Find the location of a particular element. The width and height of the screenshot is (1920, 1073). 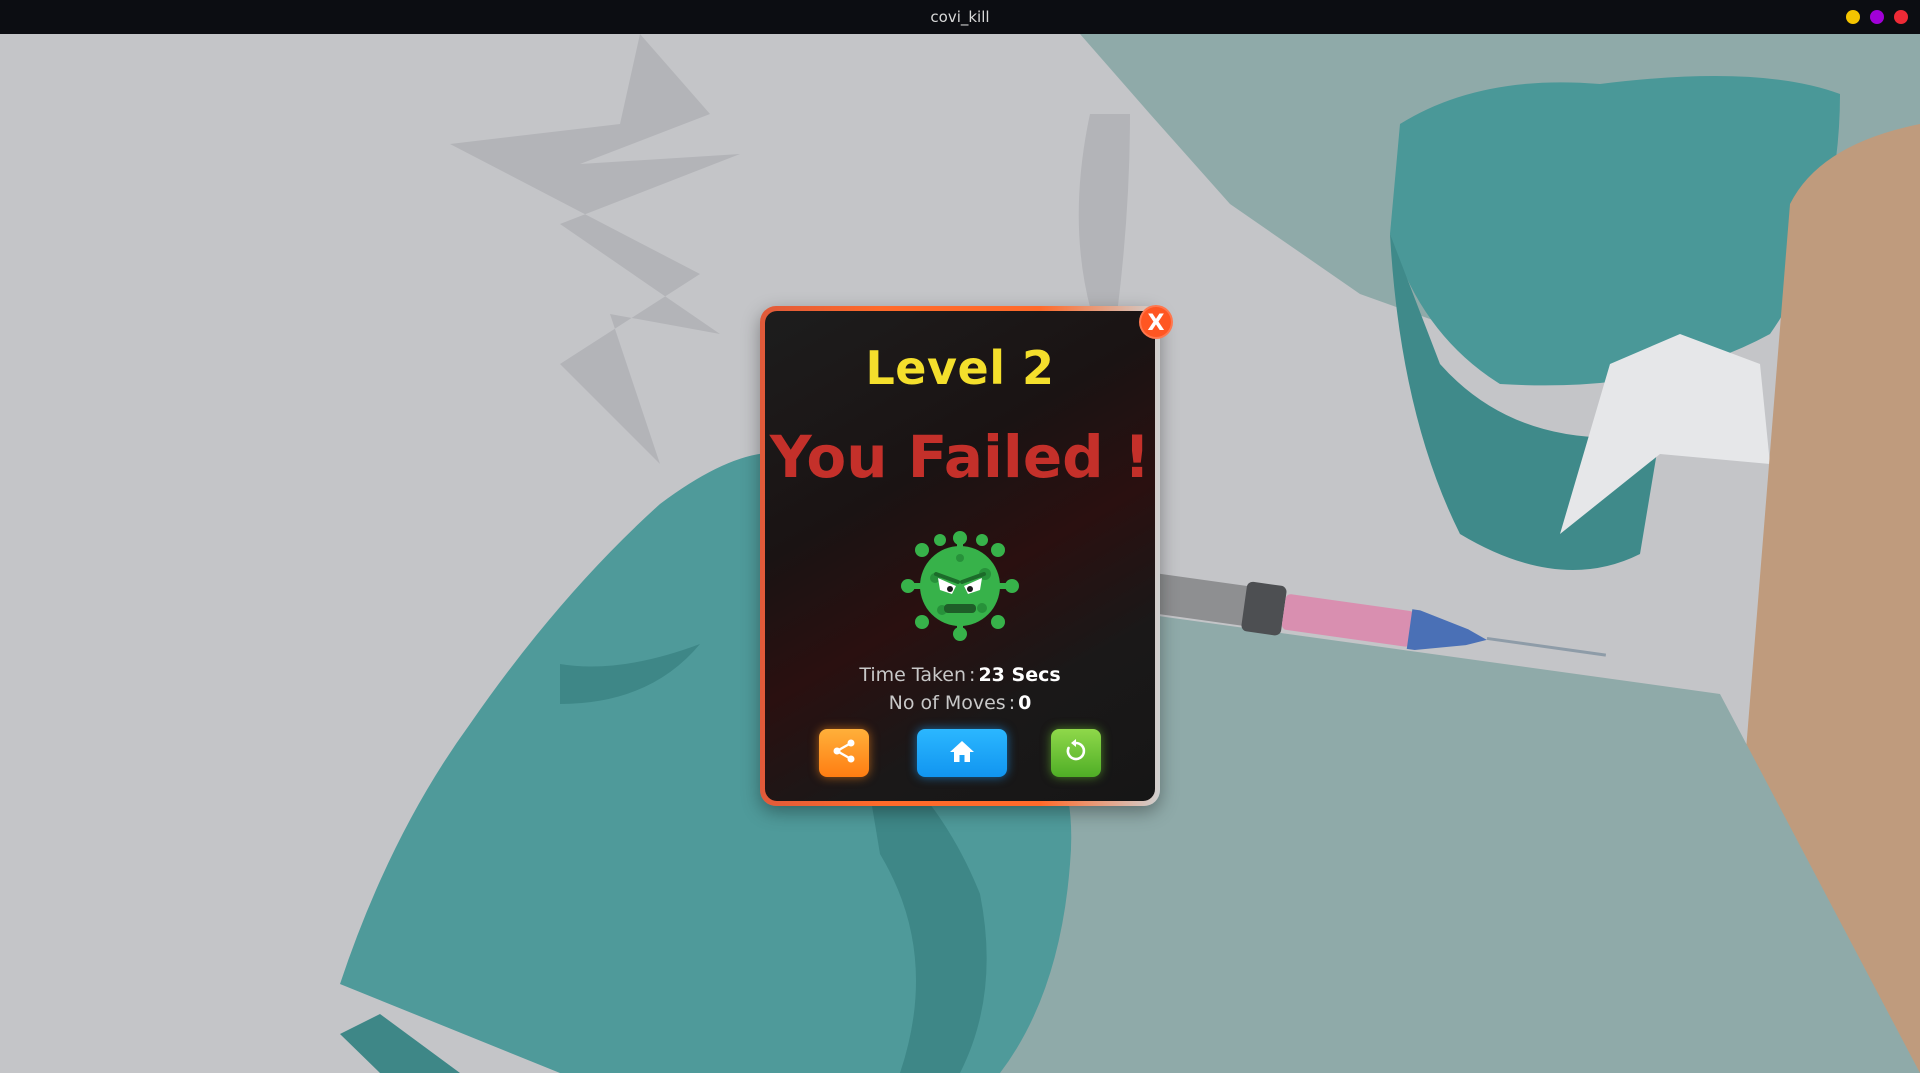

home-icon is located at coordinates (962, 753).